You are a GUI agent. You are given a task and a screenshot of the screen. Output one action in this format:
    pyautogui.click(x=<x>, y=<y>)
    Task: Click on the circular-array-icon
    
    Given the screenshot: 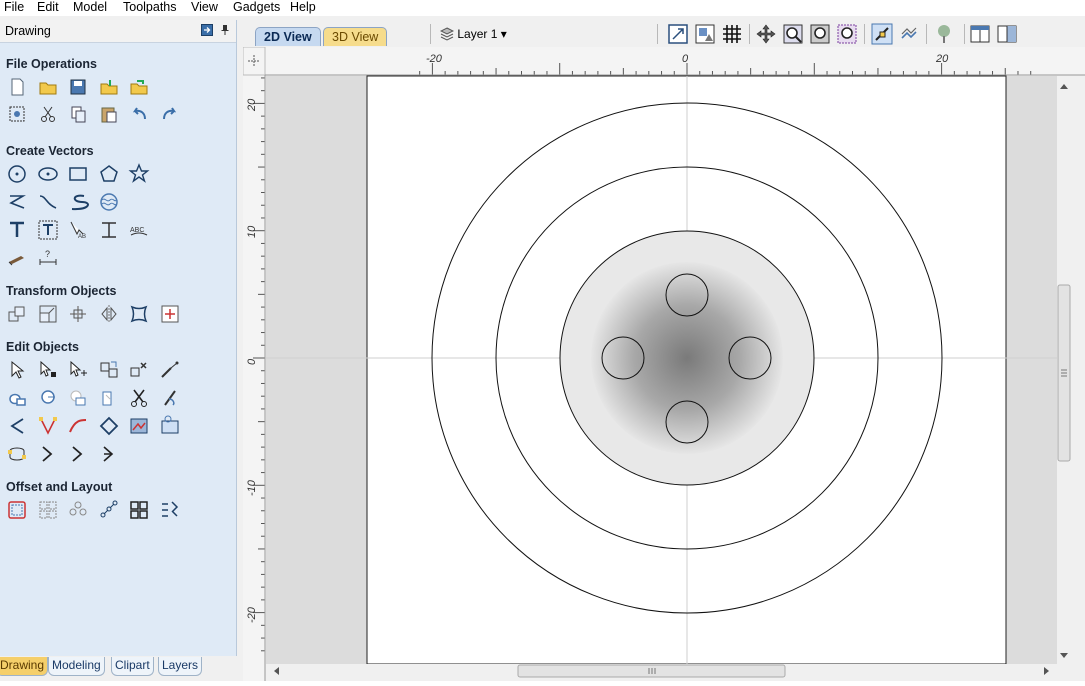 What is the action you would take?
    pyautogui.click(x=78, y=510)
    